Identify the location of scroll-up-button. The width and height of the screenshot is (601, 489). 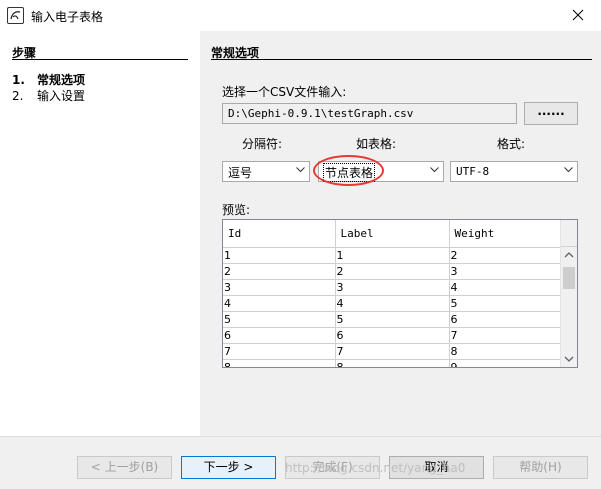
(569, 255).